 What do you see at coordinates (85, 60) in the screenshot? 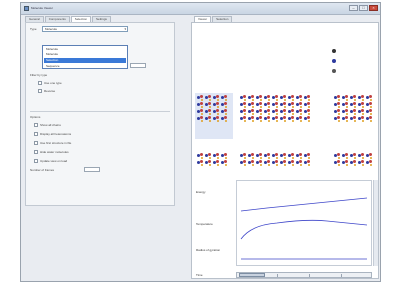
I see `dropdown-option-selected: Selection` at bounding box center [85, 60].